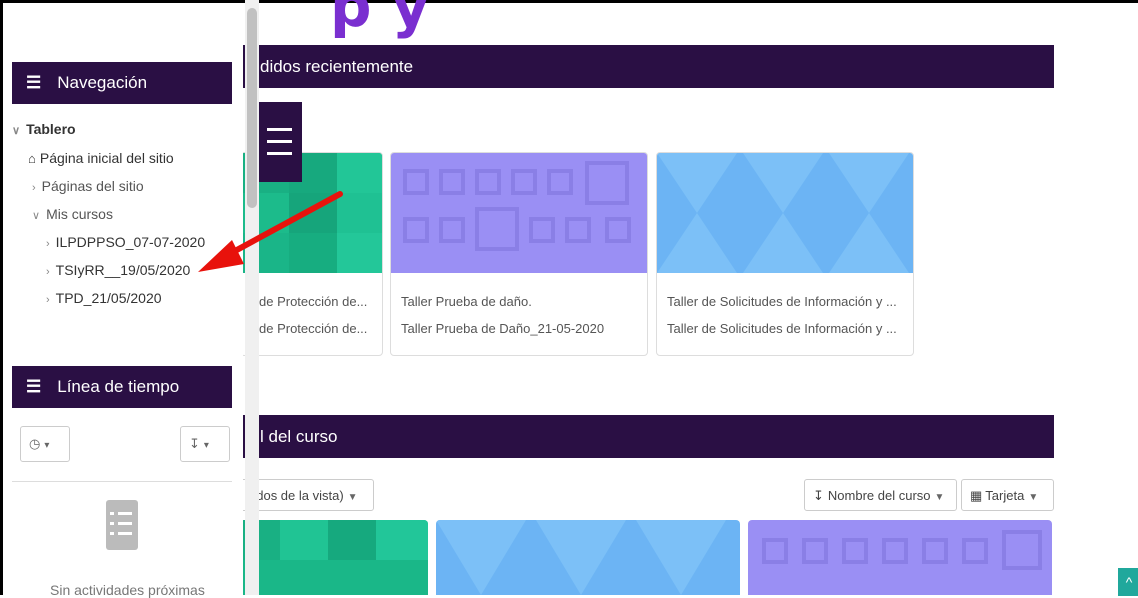  I want to click on annotation-arrow, so click(270, 231).